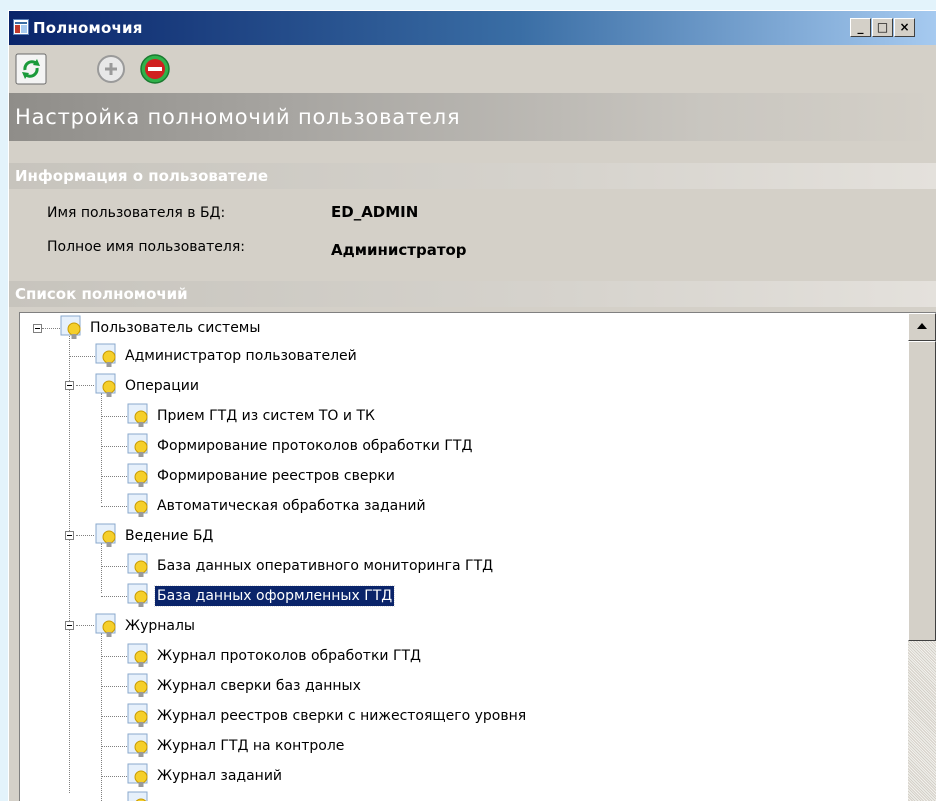  Describe the element at coordinates (399, 250) in the screenshot. I see `full-name-value: Администратор` at that location.